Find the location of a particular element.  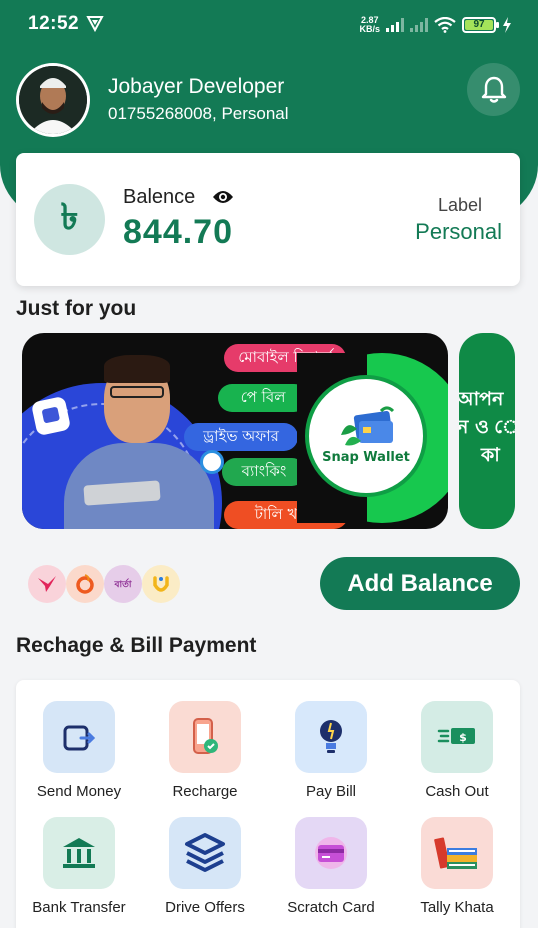

balance-amount: 844.70 is located at coordinates (178, 232).